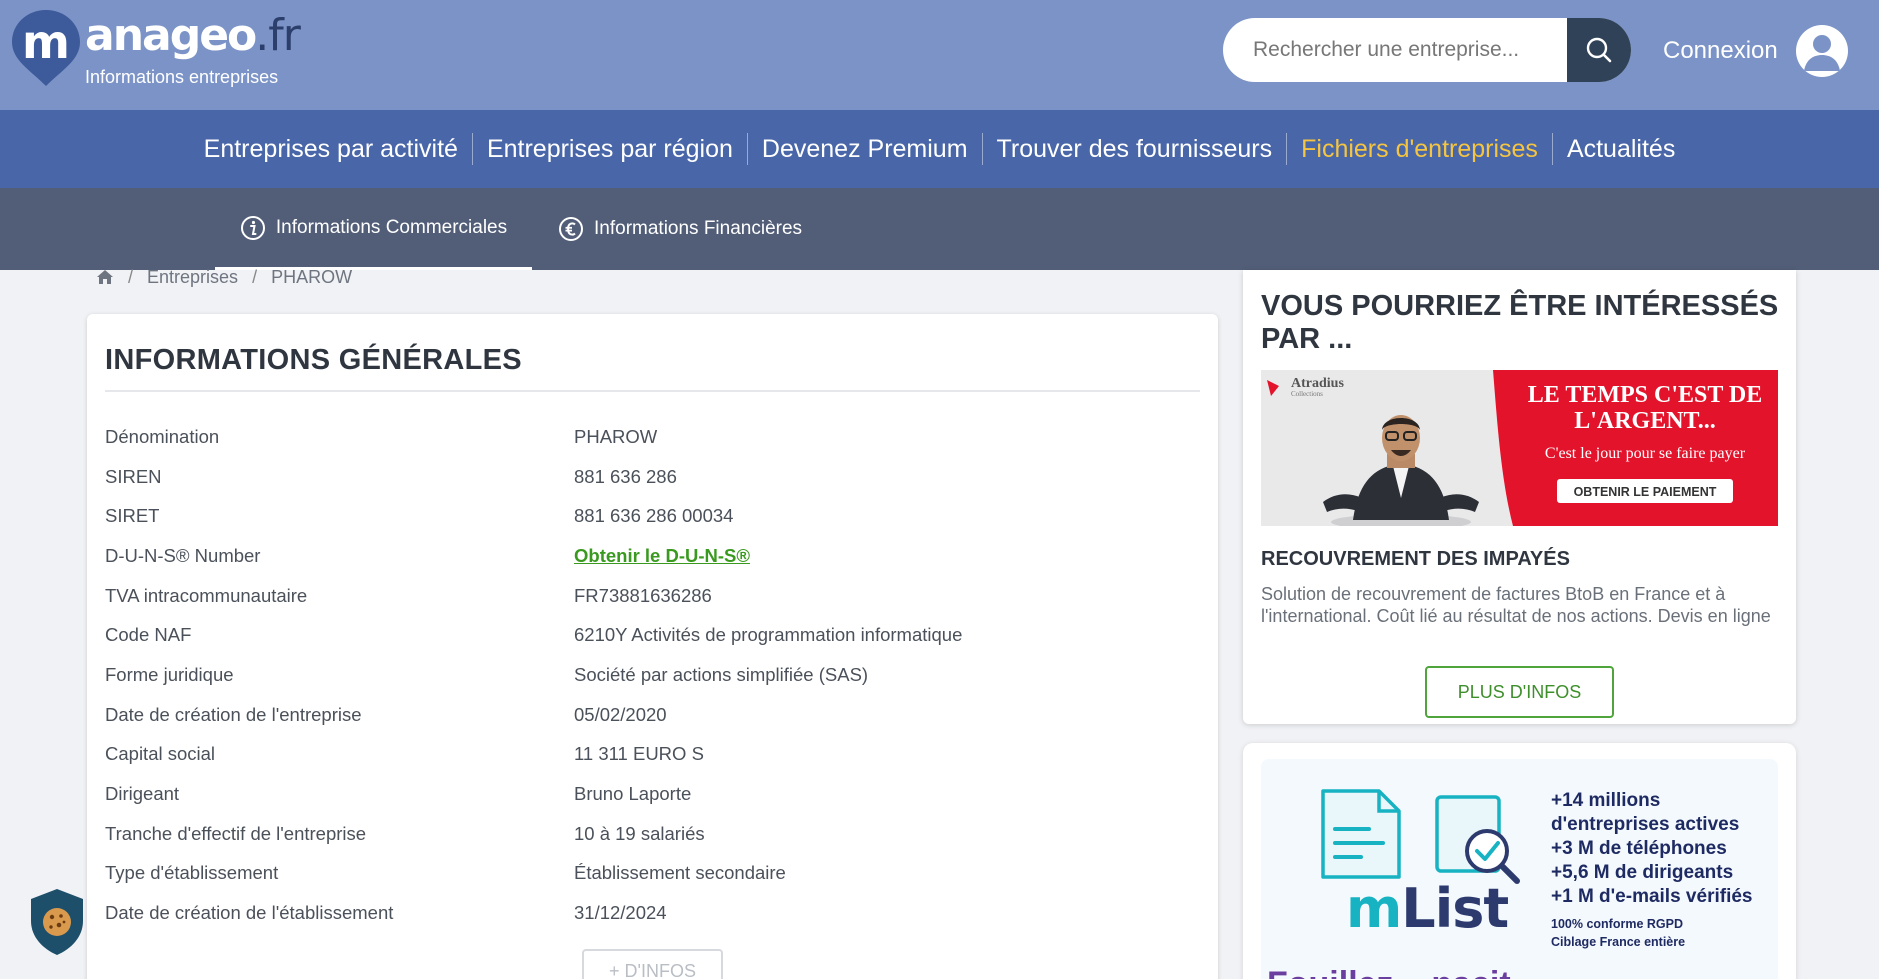 Image resolution: width=1879 pixels, height=979 pixels. I want to click on info-row-siret: SIRET 881 636 286 00034, so click(652, 516).